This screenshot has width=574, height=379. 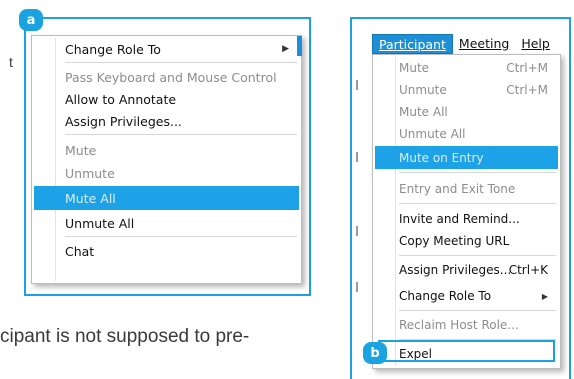 I want to click on menu-item-allow-to-annotate: Allow to Annotate, so click(x=166, y=99).